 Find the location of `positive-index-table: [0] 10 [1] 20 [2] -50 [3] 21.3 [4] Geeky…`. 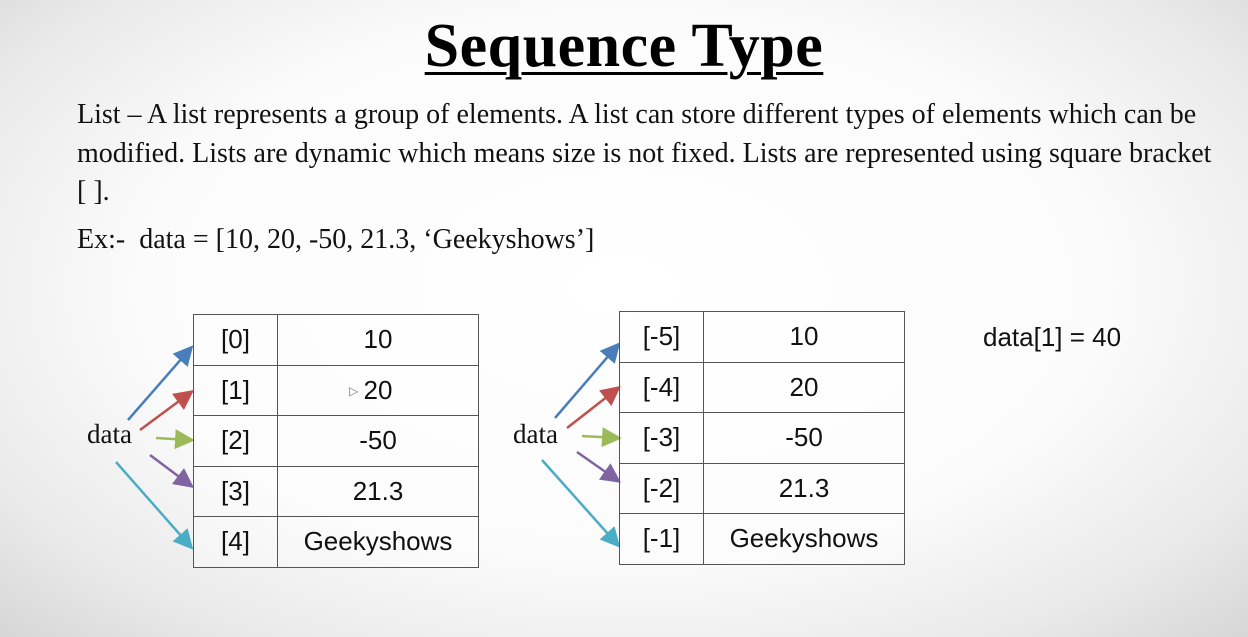

positive-index-table: [0] 10 [1] 20 [2] -50 [3] 21.3 [4] Geeky… is located at coordinates (336, 441).